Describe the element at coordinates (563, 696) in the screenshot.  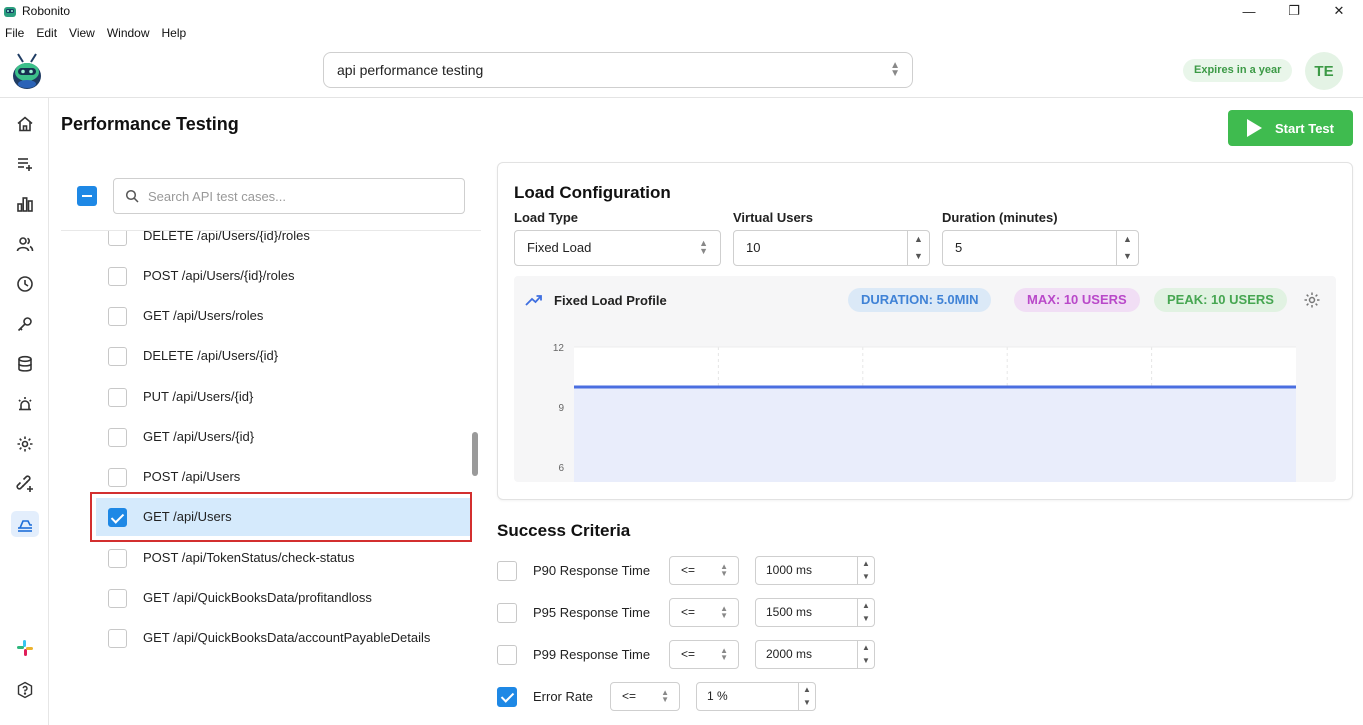
I see `criteria-label: Error Rate` at that location.